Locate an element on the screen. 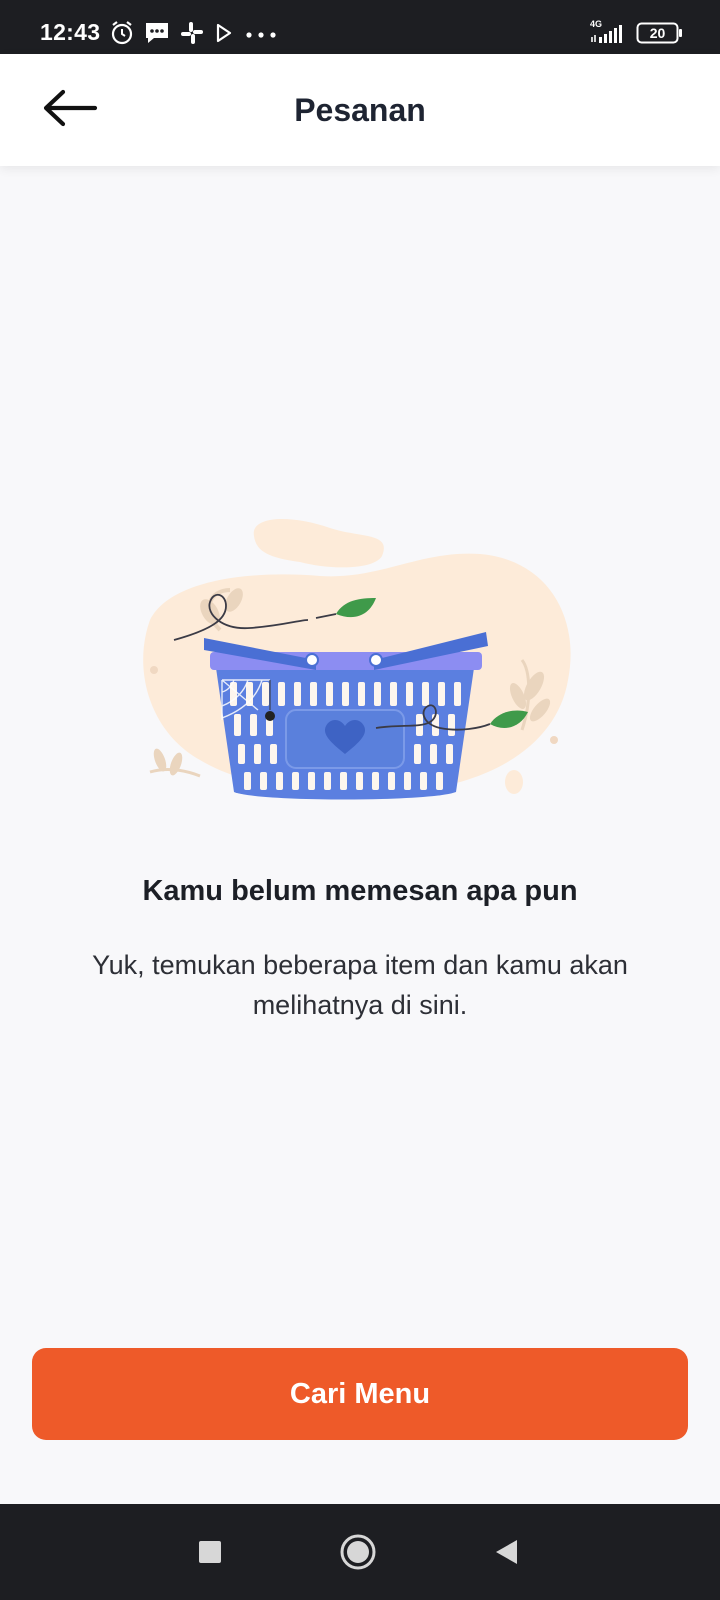 The image size is (720, 1600). battery-icon: 20 is located at coordinates (660, 33).